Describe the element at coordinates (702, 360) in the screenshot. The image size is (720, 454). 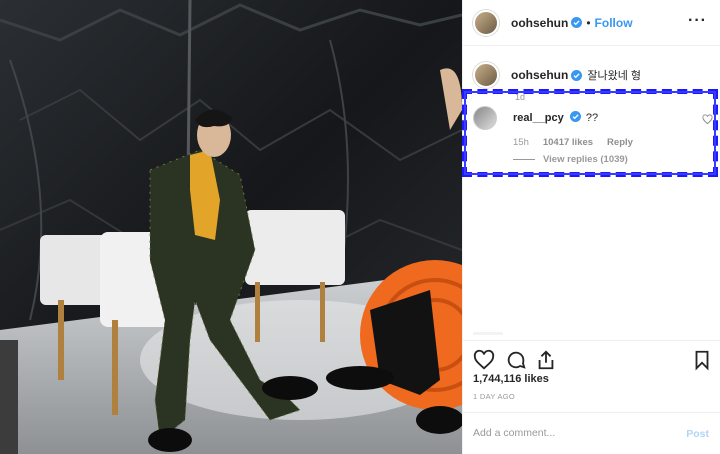
I see `bookmark-icon` at that location.